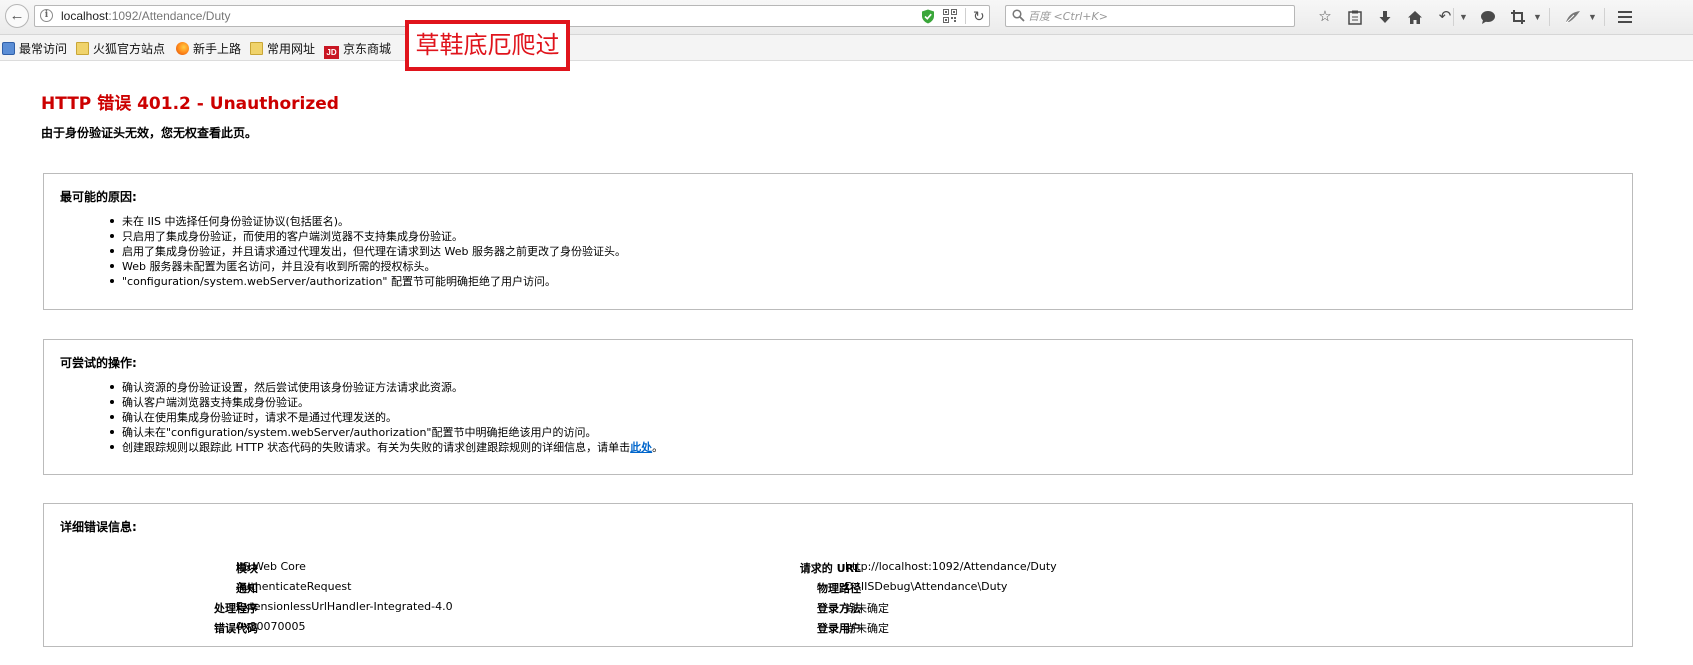 This screenshot has width=1693, height=665. Describe the element at coordinates (1355, 17) in the screenshot. I see `reading-list-icon` at that location.